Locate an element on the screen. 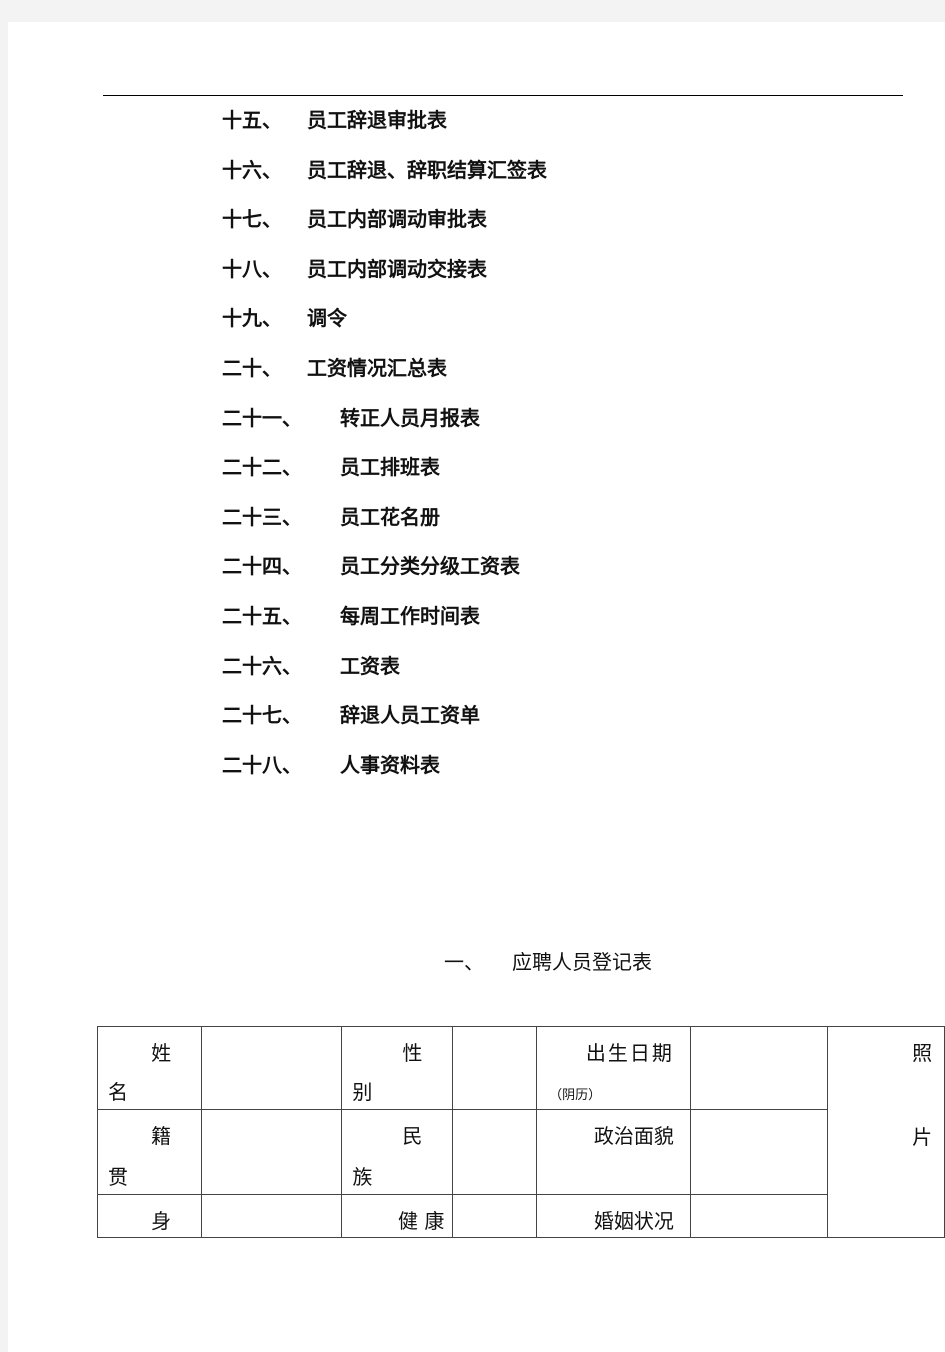 This screenshot has height=1352, width=945. toc-number: 二十一、 is located at coordinates (262, 417).